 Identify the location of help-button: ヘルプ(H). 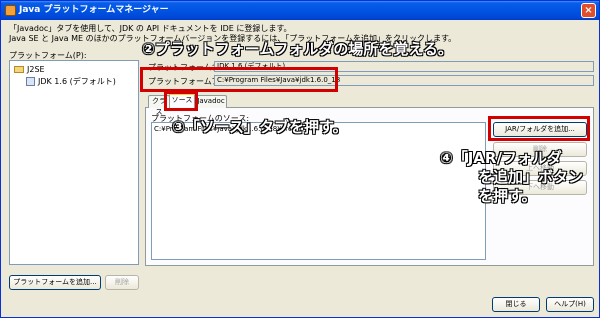
(570, 304).